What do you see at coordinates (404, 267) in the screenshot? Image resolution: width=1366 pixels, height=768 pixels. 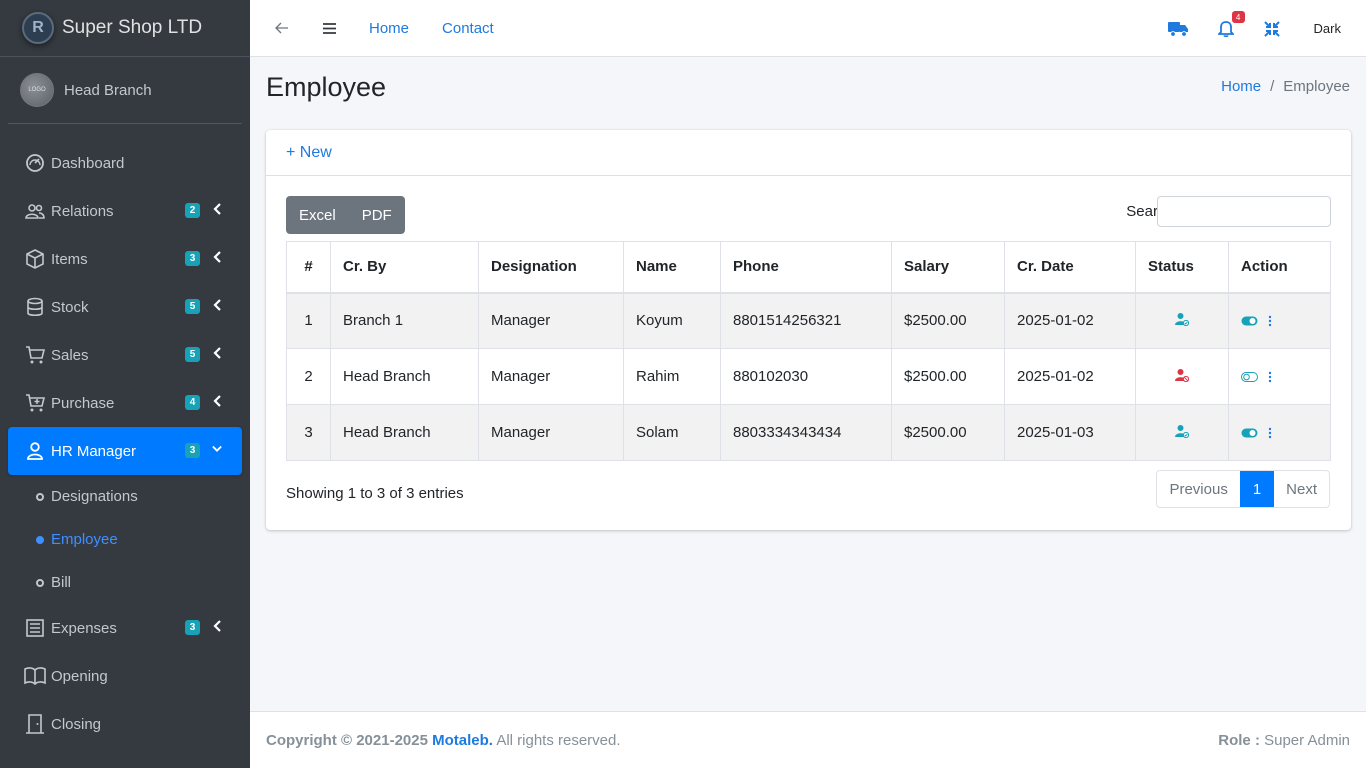 I see `column-header: Cr. By` at bounding box center [404, 267].